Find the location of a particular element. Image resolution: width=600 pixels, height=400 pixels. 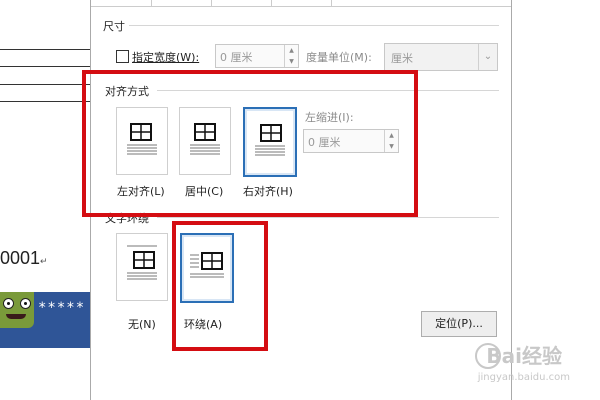

width-value: 0 厘米 is located at coordinates (236, 57).